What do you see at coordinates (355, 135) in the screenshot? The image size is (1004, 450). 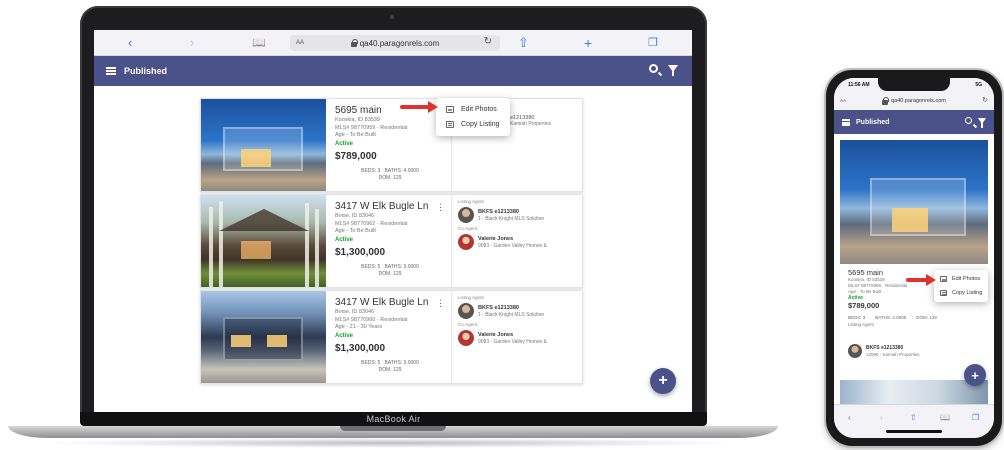 I see `listing-age: Age - To Be Built` at bounding box center [355, 135].